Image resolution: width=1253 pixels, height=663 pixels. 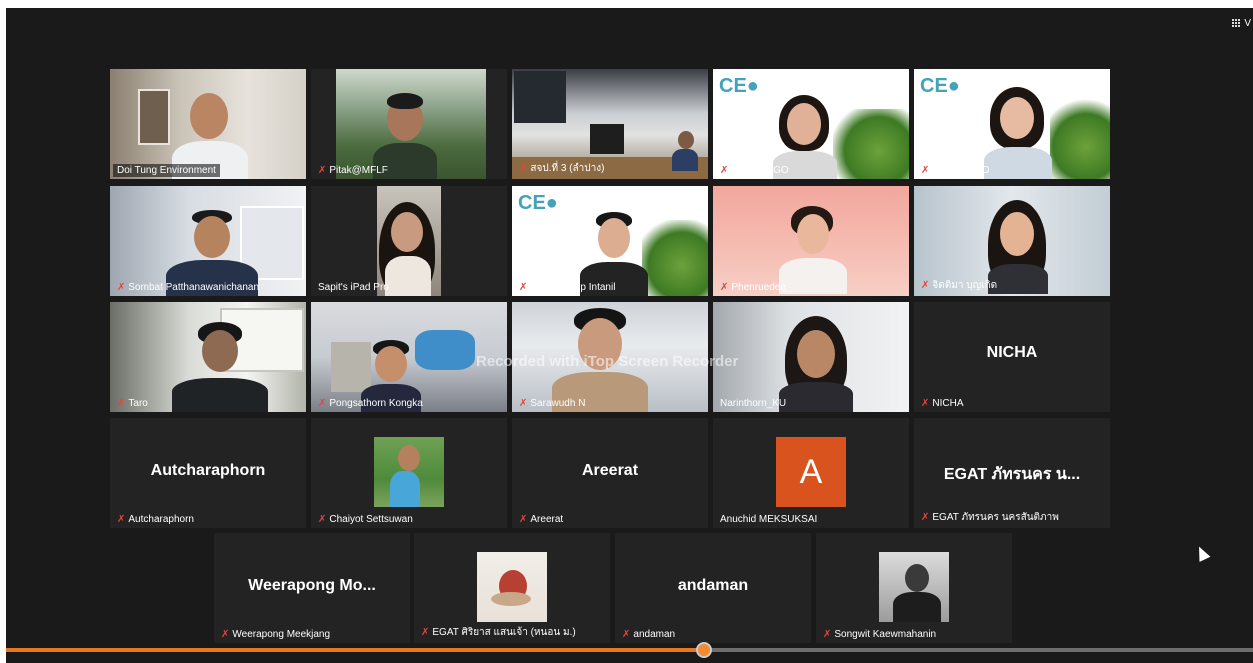 What do you see at coordinates (166, 170) in the screenshot?
I see `participant-name-label: Doi Tung Environment` at bounding box center [166, 170].